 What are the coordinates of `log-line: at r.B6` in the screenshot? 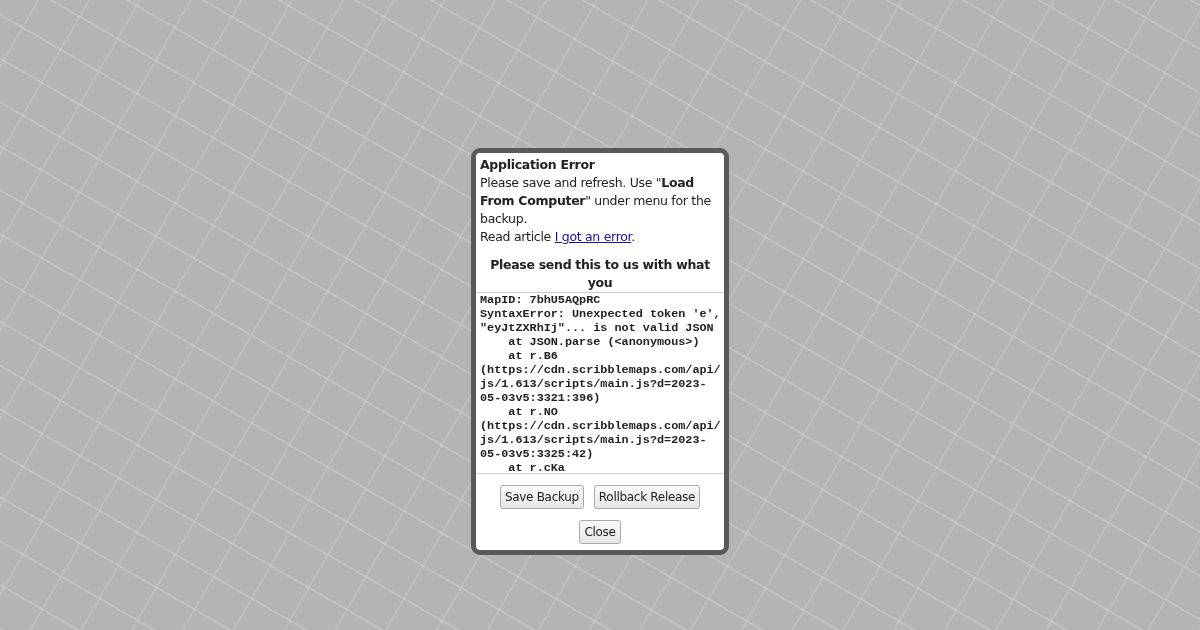 It's located at (533, 356).